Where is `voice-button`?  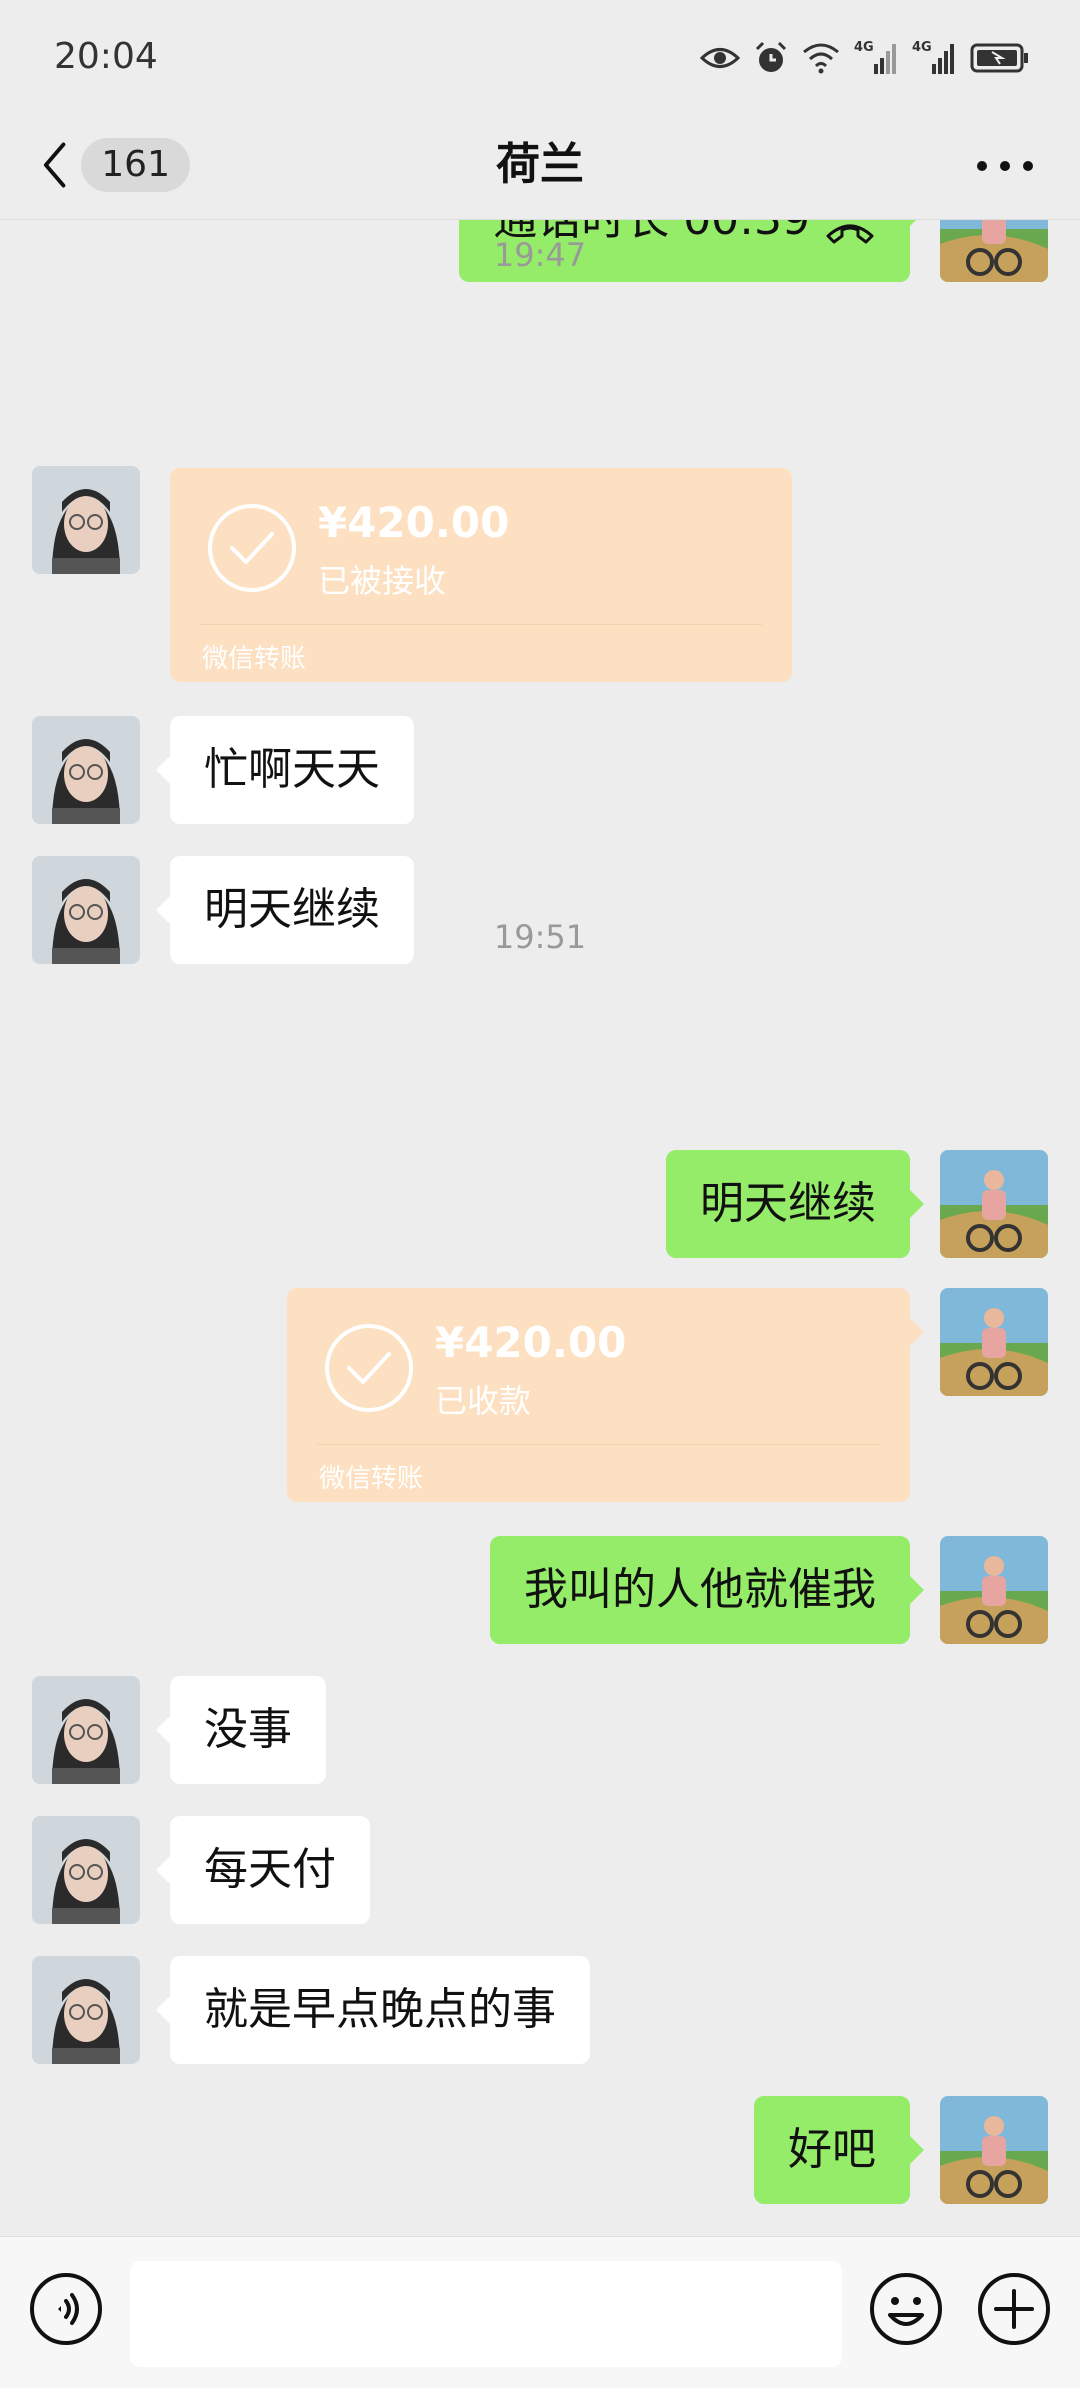 voice-button is located at coordinates (66, 2311).